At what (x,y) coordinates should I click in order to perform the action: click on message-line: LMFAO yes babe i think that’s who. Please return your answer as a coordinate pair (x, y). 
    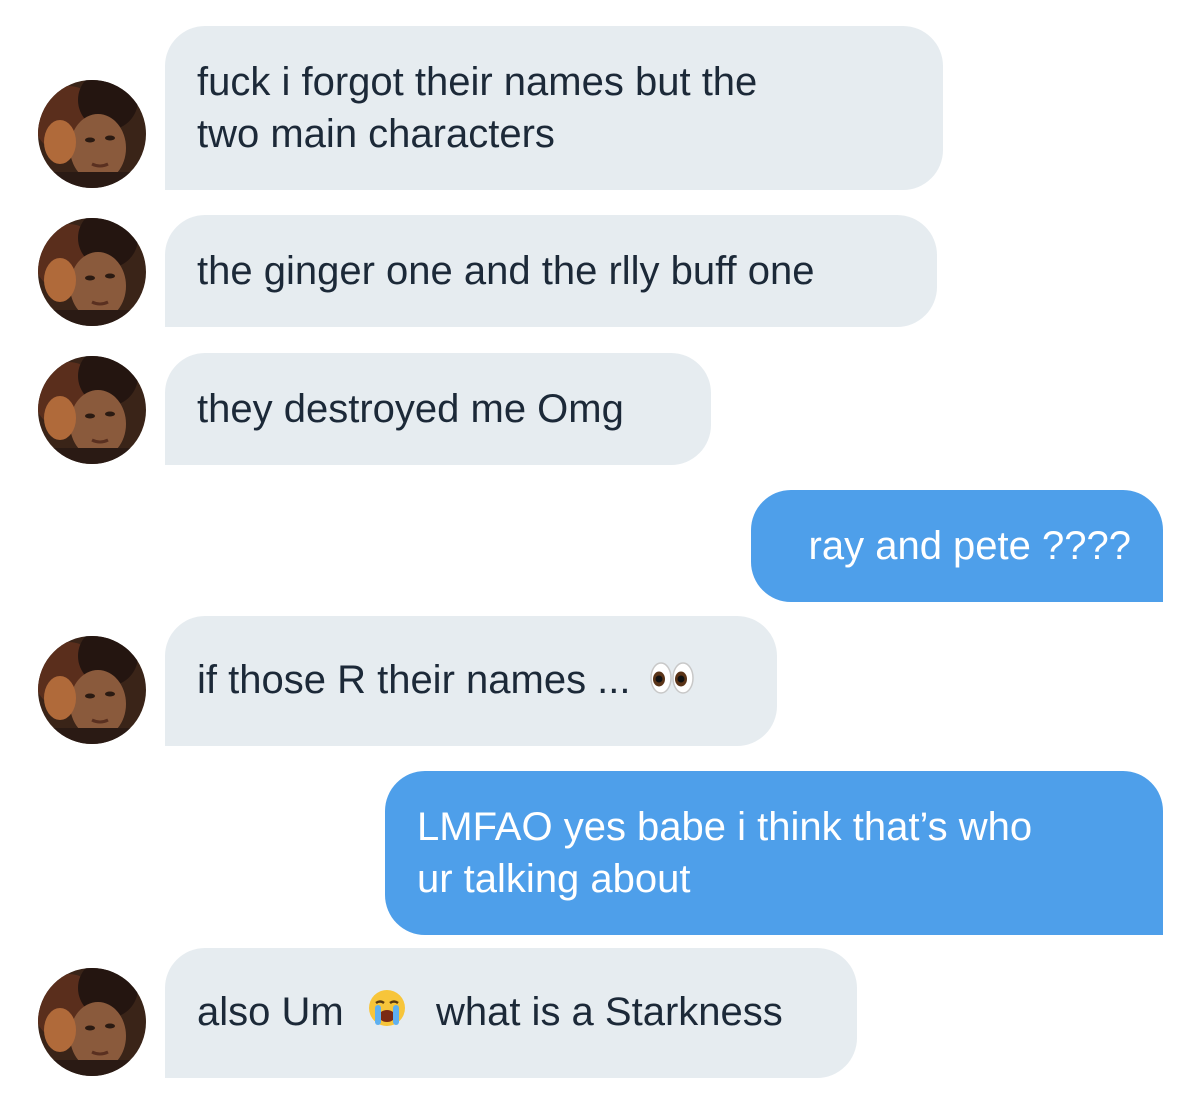
    Looking at the image, I should click on (725, 827).